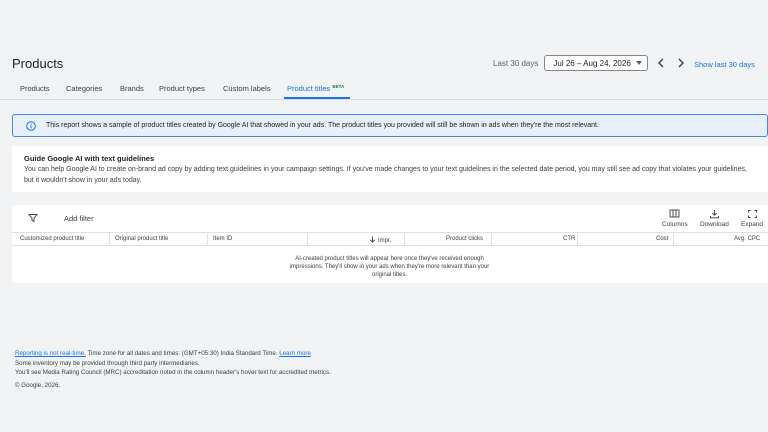 Image resolution: width=768 pixels, height=432 pixels. Describe the element at coordinates (35, 88) in the screenshot. I see `tab-products: Products` at that location.